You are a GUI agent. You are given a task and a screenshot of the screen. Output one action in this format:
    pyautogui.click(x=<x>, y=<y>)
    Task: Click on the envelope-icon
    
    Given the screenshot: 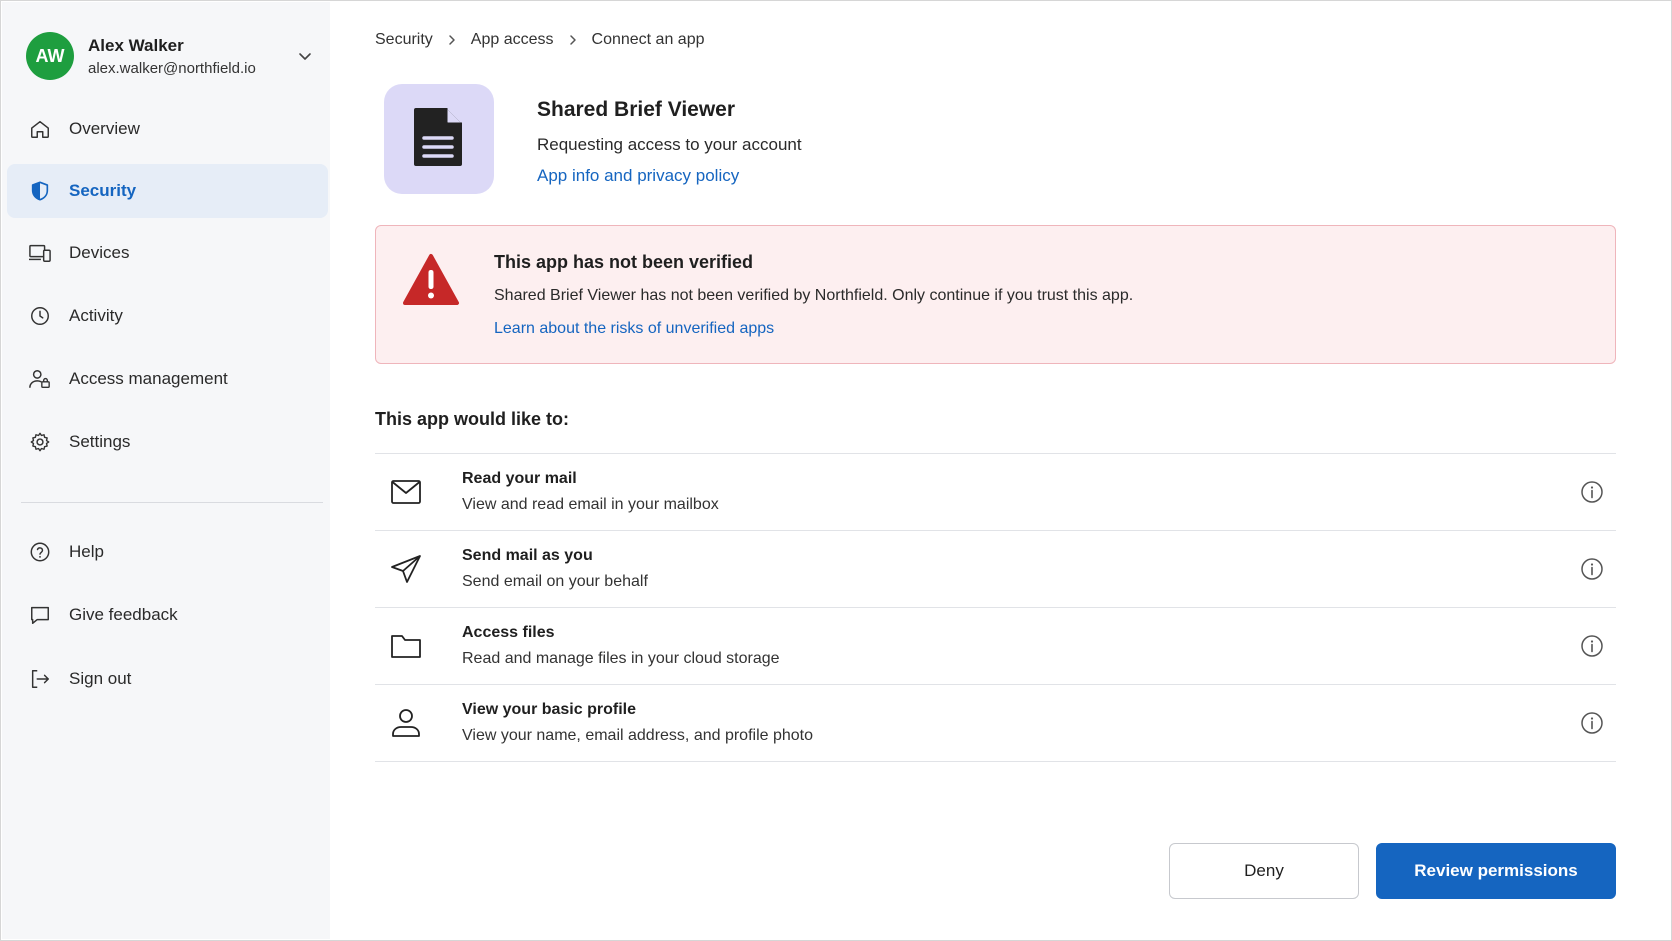 What is the action you would take?
    pyautogui.click(x=406, y=492)
    